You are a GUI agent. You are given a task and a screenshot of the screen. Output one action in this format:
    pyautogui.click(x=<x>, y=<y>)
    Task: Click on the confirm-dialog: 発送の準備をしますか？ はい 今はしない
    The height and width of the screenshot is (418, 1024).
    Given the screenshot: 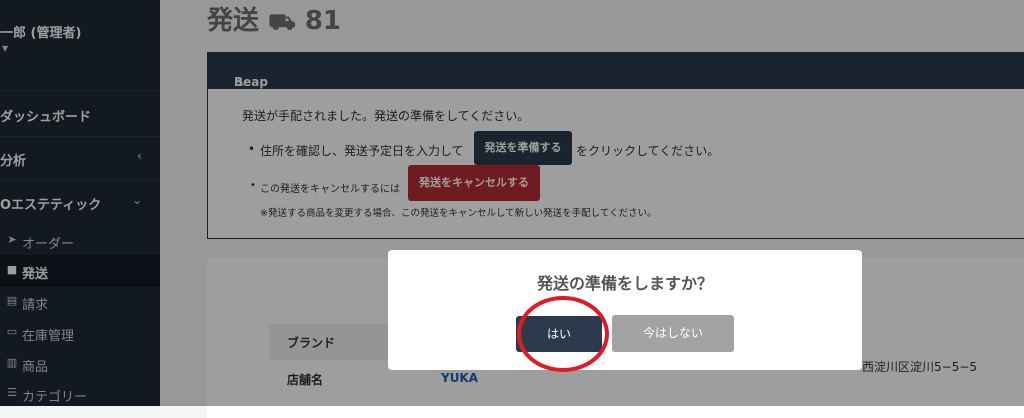 What is the action you would take?
    pyautogui.click(x=625, y=310)
    